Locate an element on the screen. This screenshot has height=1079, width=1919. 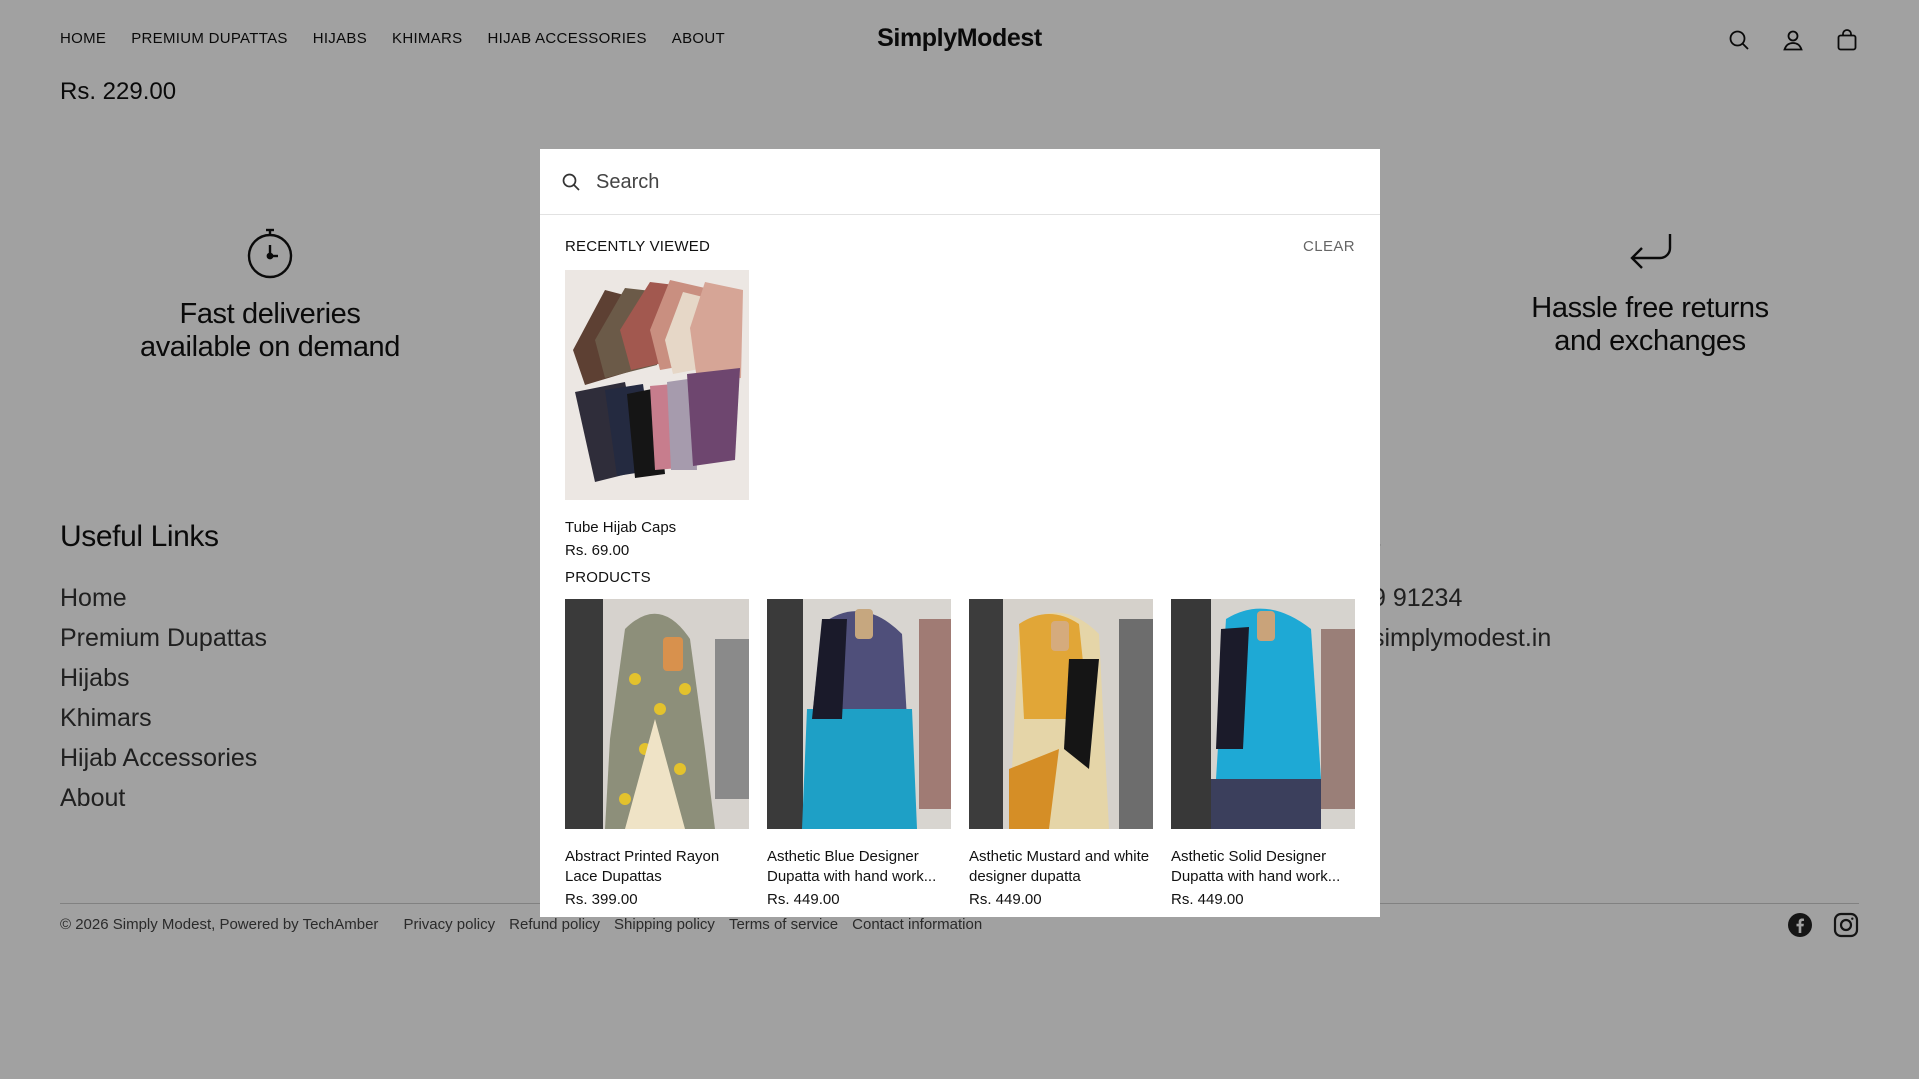
search-input is located at coordinates (976, 182).